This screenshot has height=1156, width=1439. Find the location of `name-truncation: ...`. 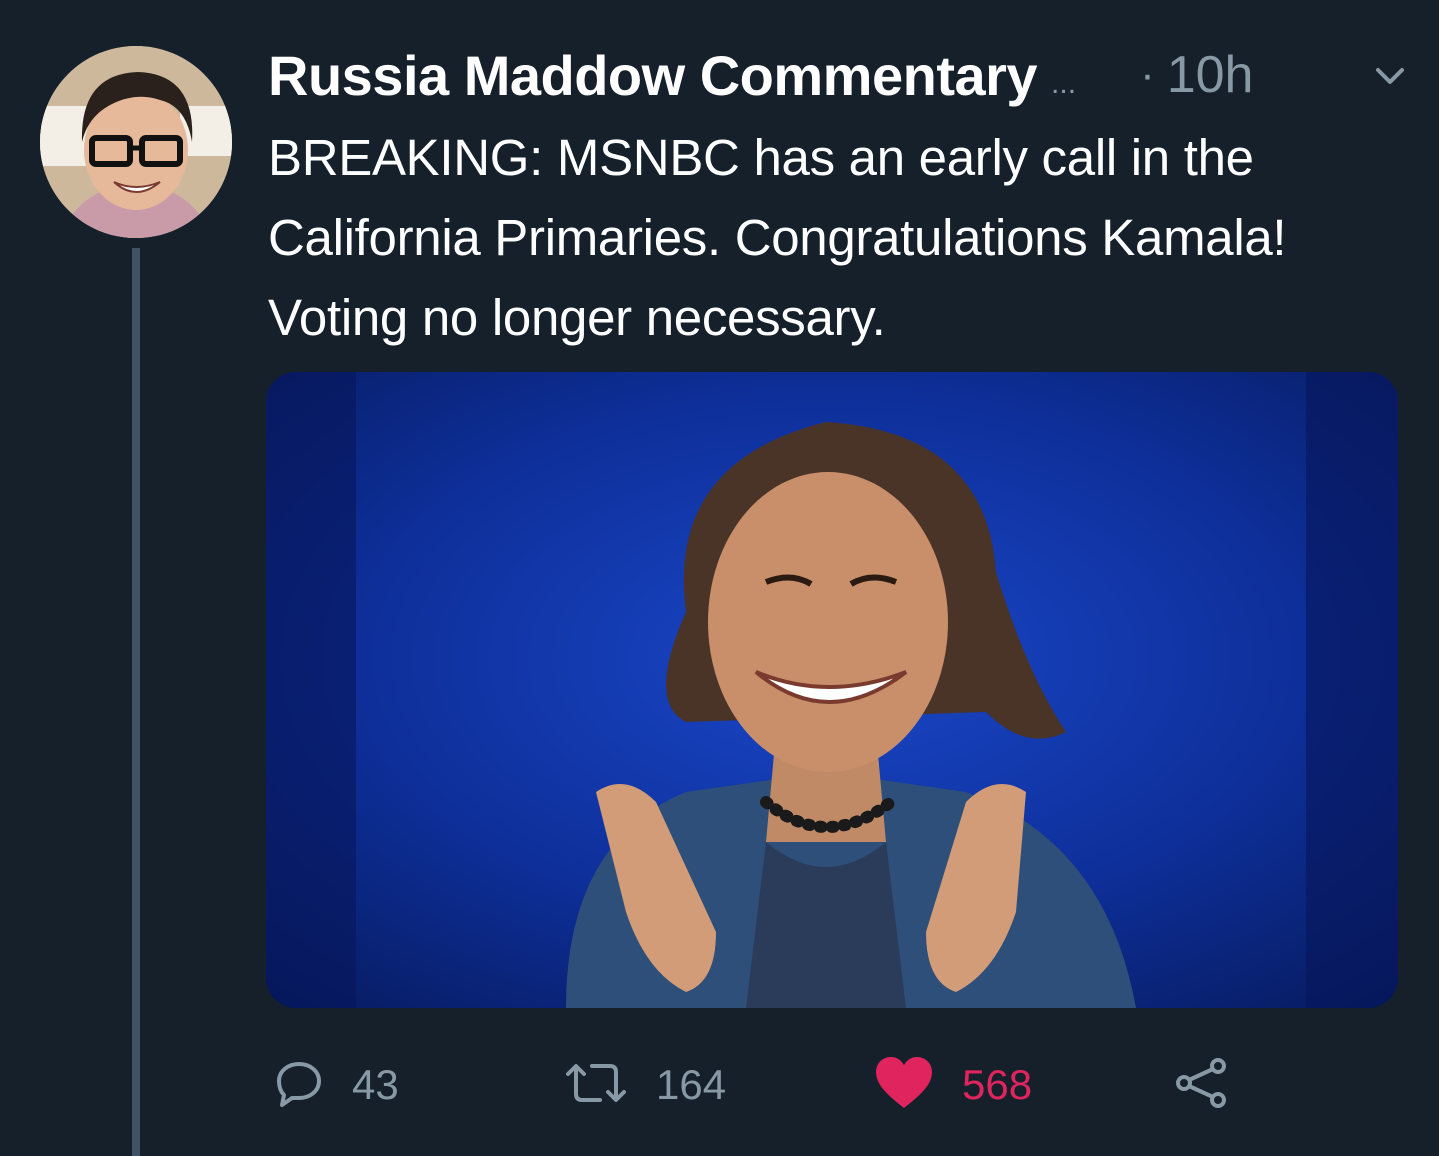

name-truncation: ... is located at coordinates (1064, 83).